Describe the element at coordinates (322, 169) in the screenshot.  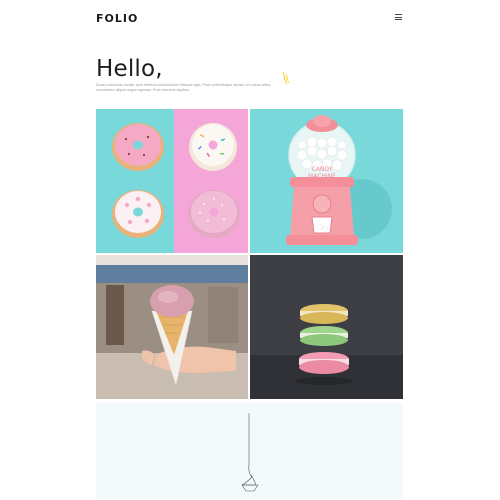
I see `candy-label-line1: CANDY` at that location.